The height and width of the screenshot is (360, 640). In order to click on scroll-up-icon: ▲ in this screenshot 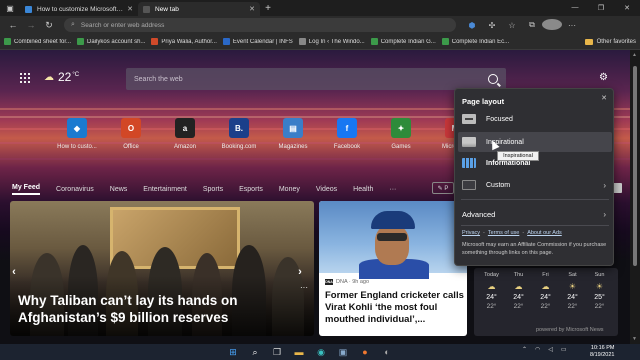, I will do `click(634, 55)`.